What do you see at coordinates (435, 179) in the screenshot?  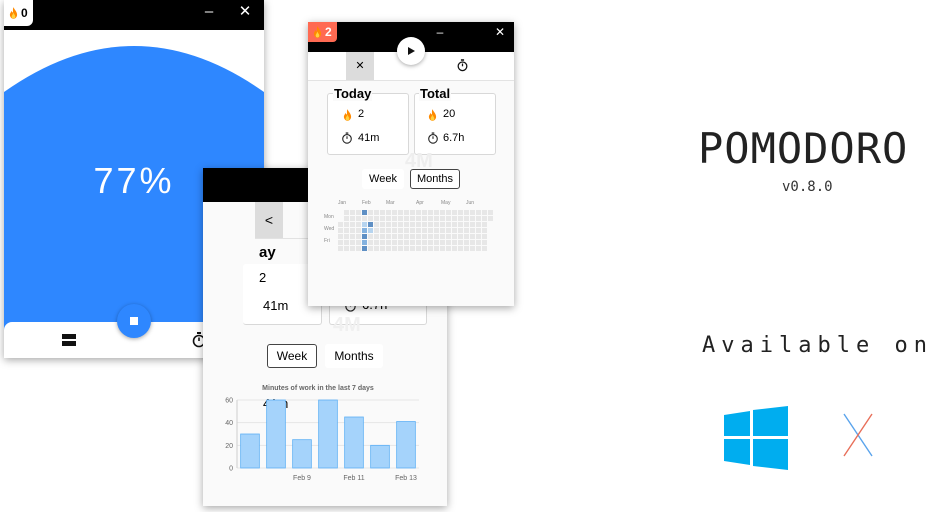 I see `tab-months: Months` at bounding box center [435, 179].